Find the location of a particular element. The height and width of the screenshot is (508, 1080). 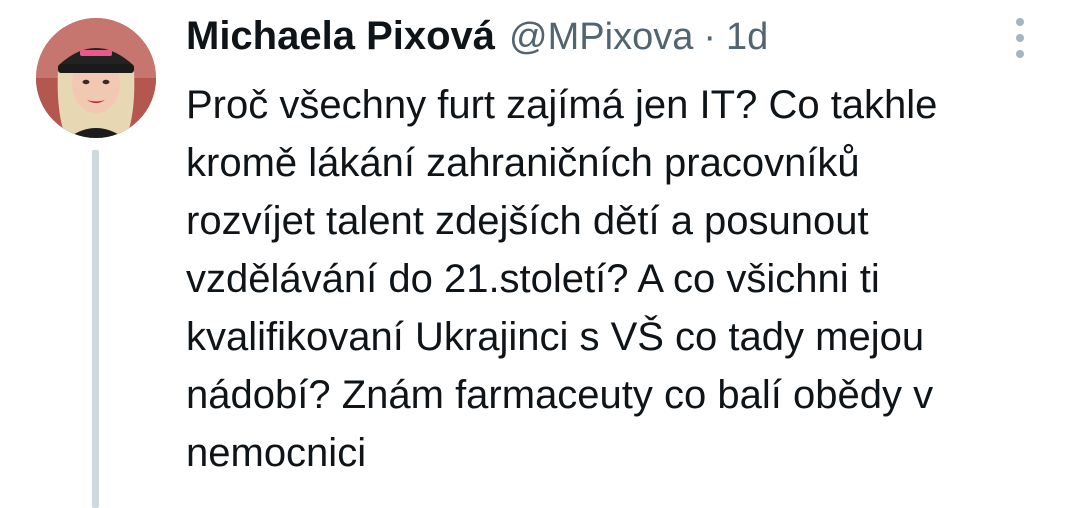

tweet-header: Michaela Pixová @MPixova · 1d is located at coordinates (477, 39).